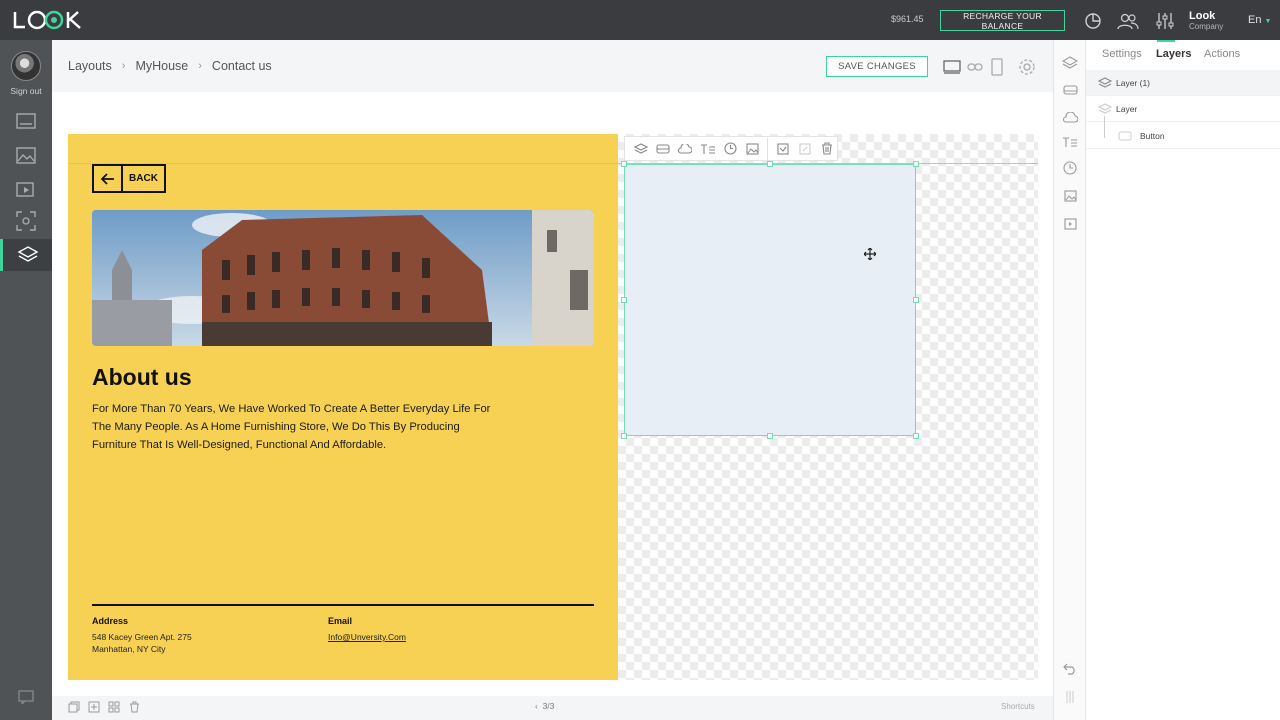 The image size is (1280, 720). Describe the element at coordinates (110, 621) in the screenshot. I see `address-label: Address` at that location.